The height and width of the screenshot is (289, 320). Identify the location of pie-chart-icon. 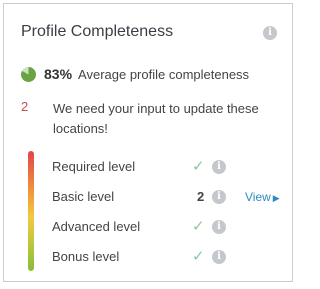
(28, 74).